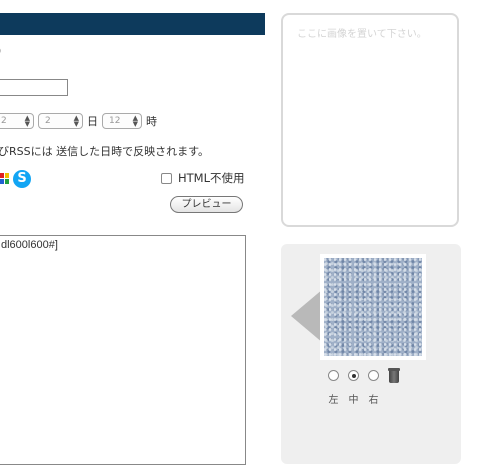  What do you see at coordinates (92, 121) in the screenshot?
I see `day-unit: 日` at bounding box center [92, 121].